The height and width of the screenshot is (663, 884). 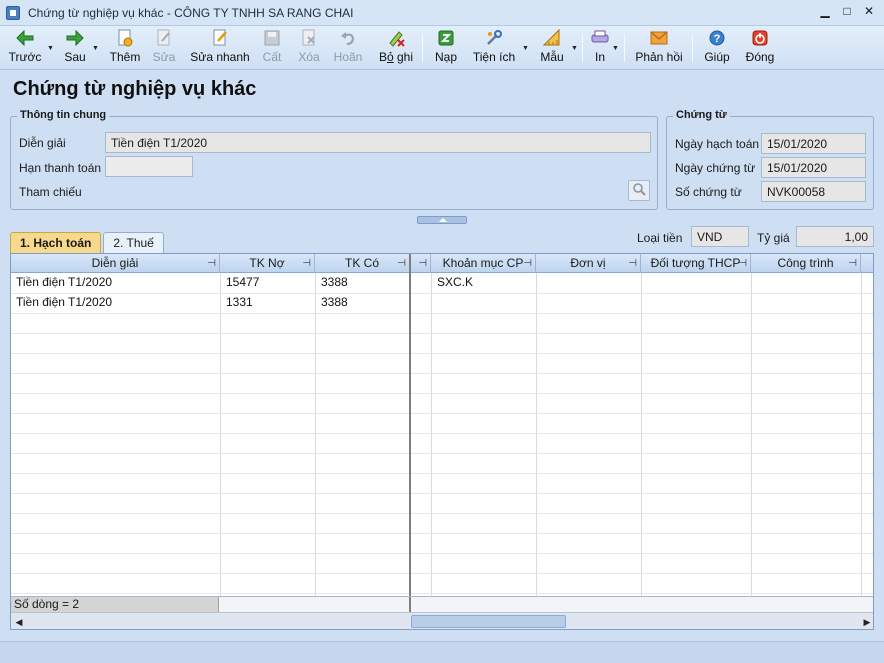 What do you see at coordinates (760, 48) in the screenshot?
I see `close-button: Đóng` at bounding box center [760, 48].